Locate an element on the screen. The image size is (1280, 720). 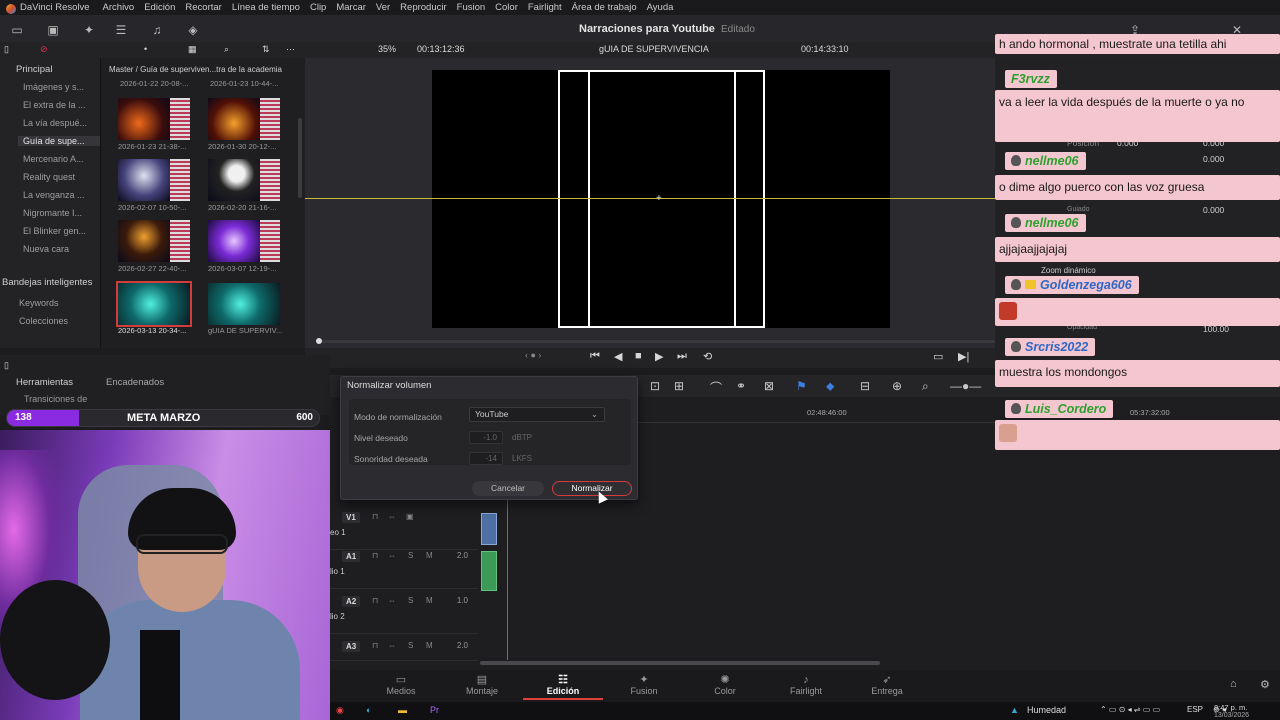
video-clip is located at coordinates (489, 529).